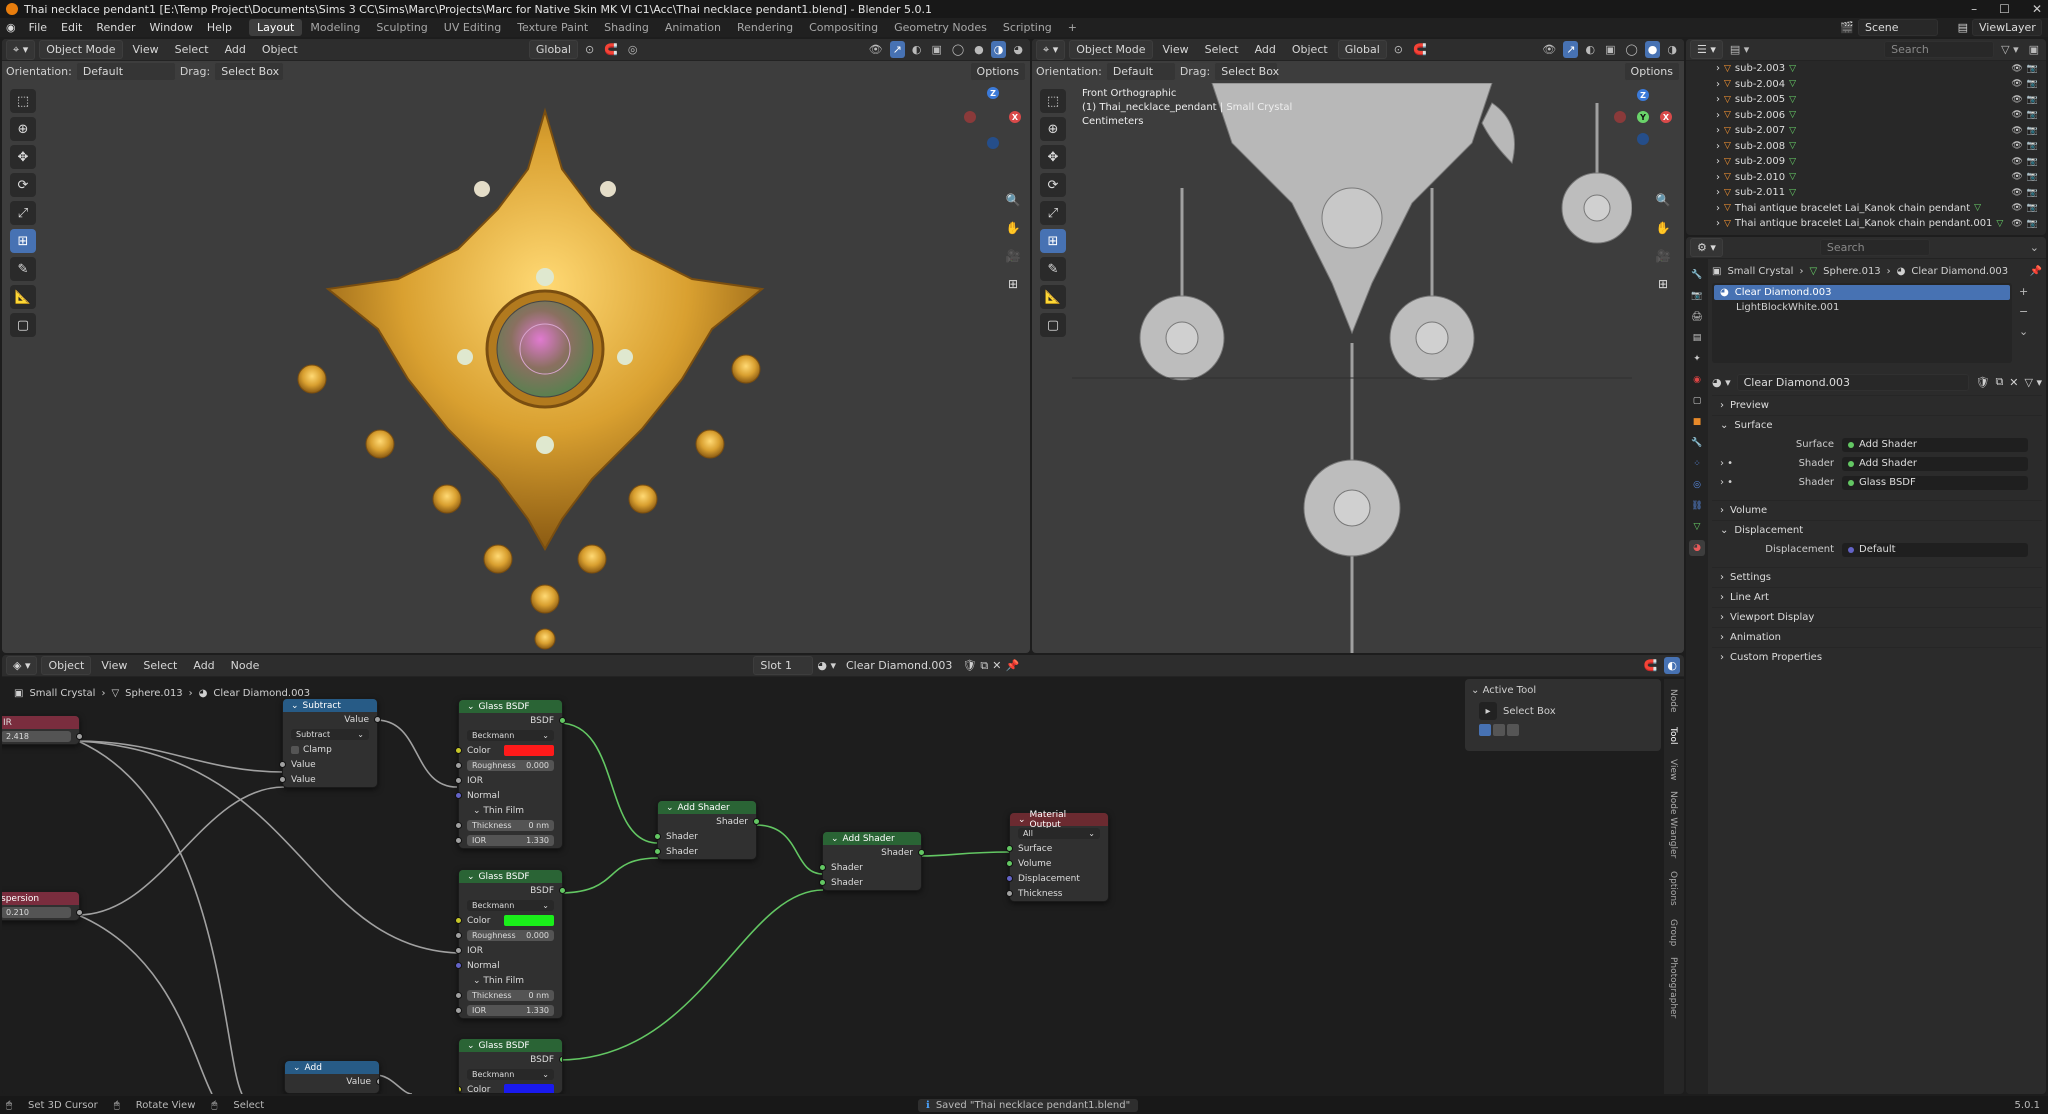 This screenshot has height=1114, width=2048. Describe the element at coordinates (115, 27) in the screenshot. I see `menu-render: Render` at that location.